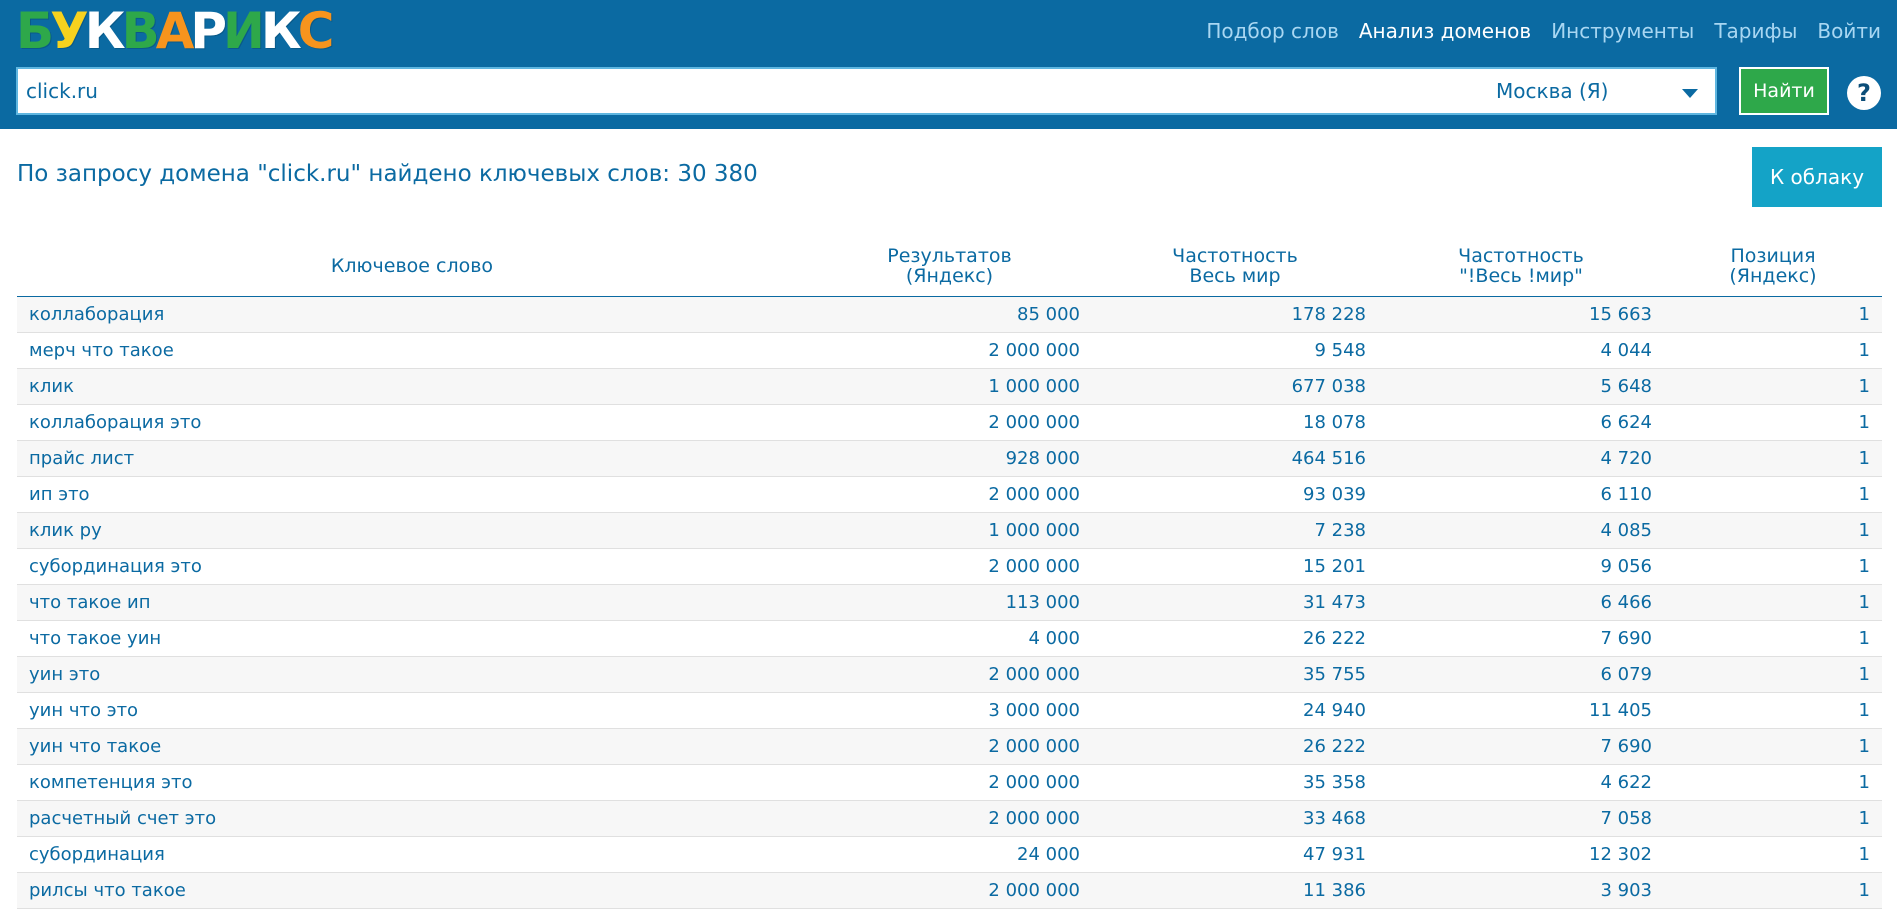 Image resolution: width=1897 pixels, height=909 pixels. Describe the element at coordinates (412, 602) in the screenshot. I see `keyword-cell: что такое ип` at that location.